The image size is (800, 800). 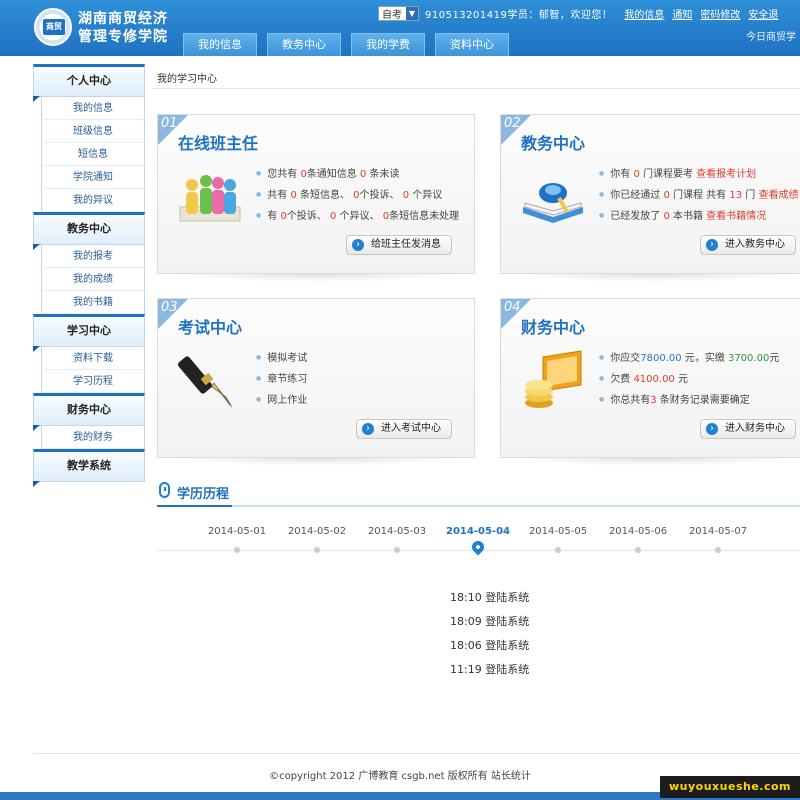 I want to click on sidebar-item-notices: 学院通知, so click(x=93, y=177).